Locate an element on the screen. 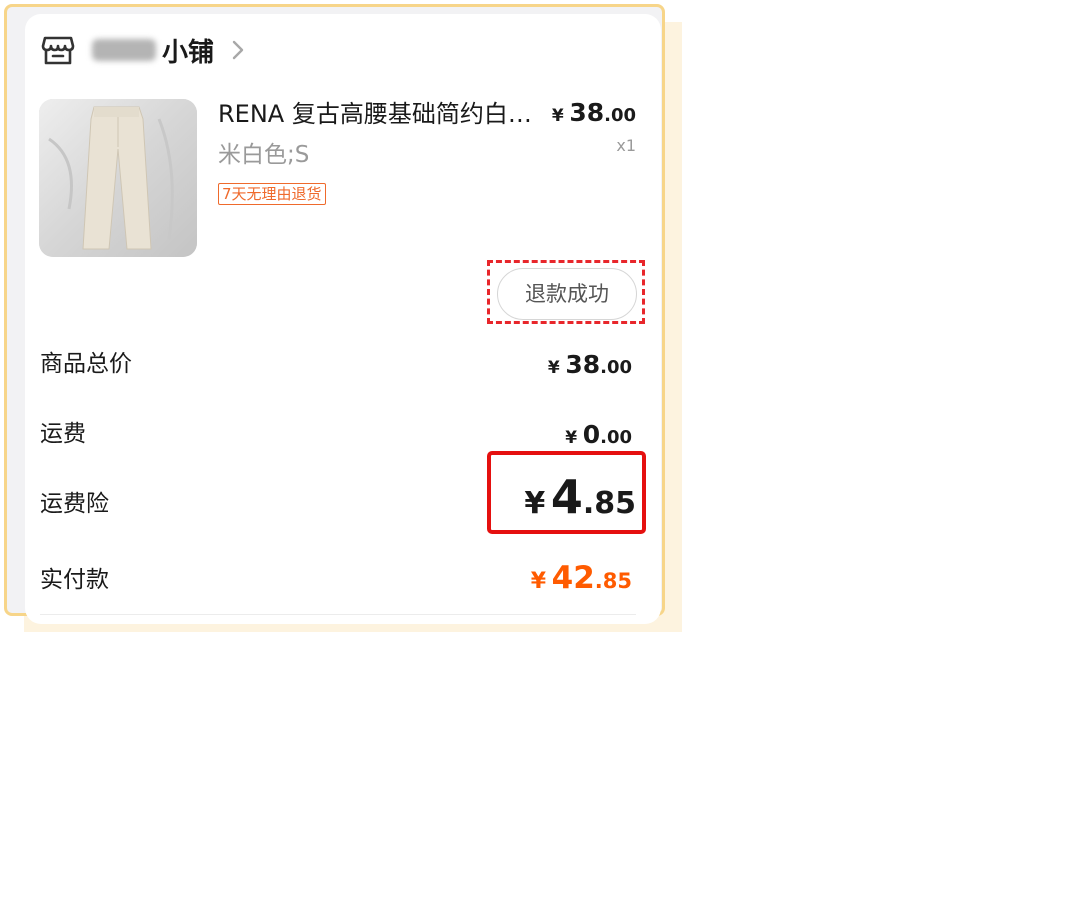 The height and width of the screenshot is (905, 1080). return-policy-badge: 7天无理由退货 is located at coordinates (272, 194).